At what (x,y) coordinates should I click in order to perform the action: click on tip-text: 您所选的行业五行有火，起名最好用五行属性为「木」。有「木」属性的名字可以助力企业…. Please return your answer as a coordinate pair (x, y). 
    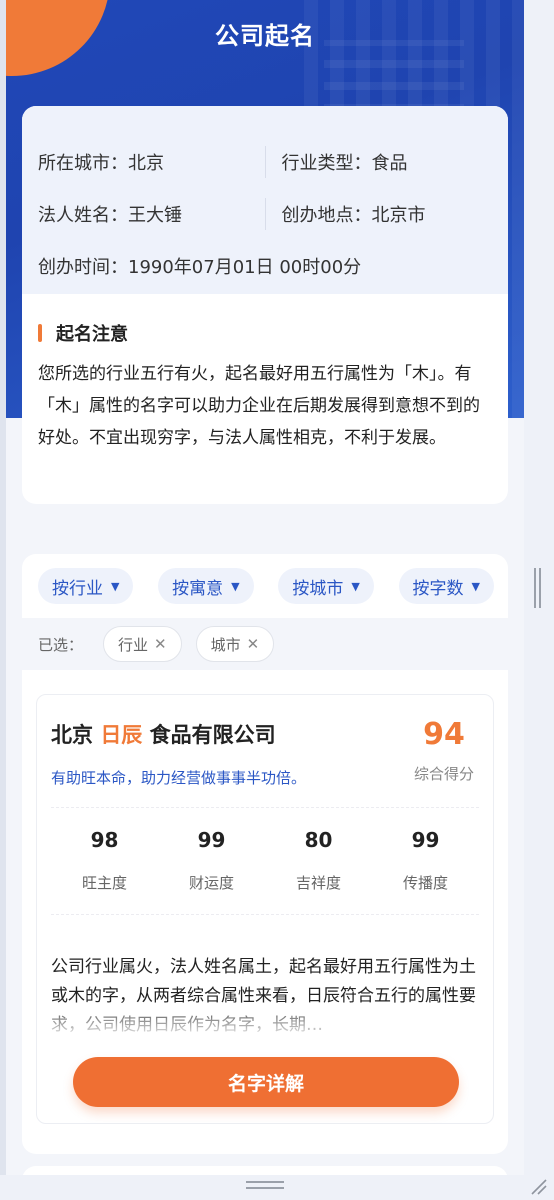
    Looking at the image, I should click on (259, 406).